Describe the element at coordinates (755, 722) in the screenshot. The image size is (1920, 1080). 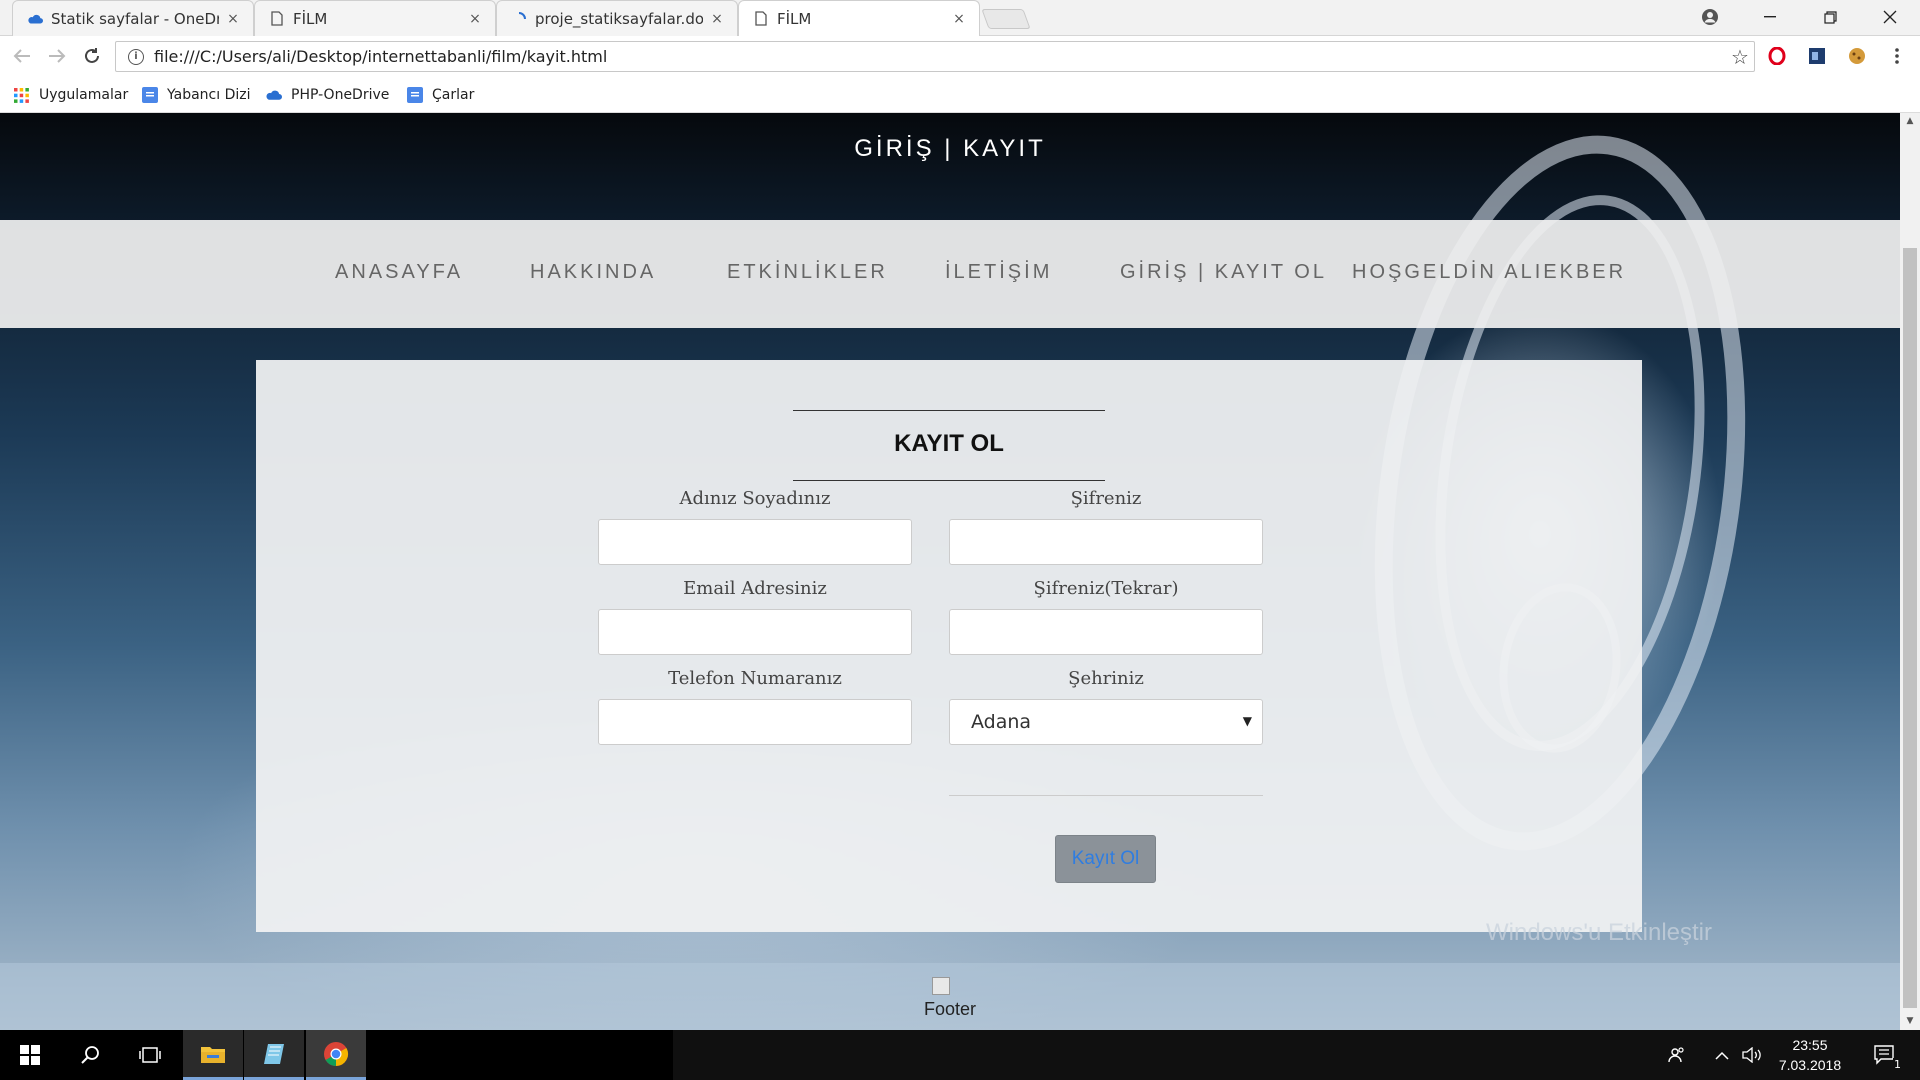
I see `phone-field` at that location.